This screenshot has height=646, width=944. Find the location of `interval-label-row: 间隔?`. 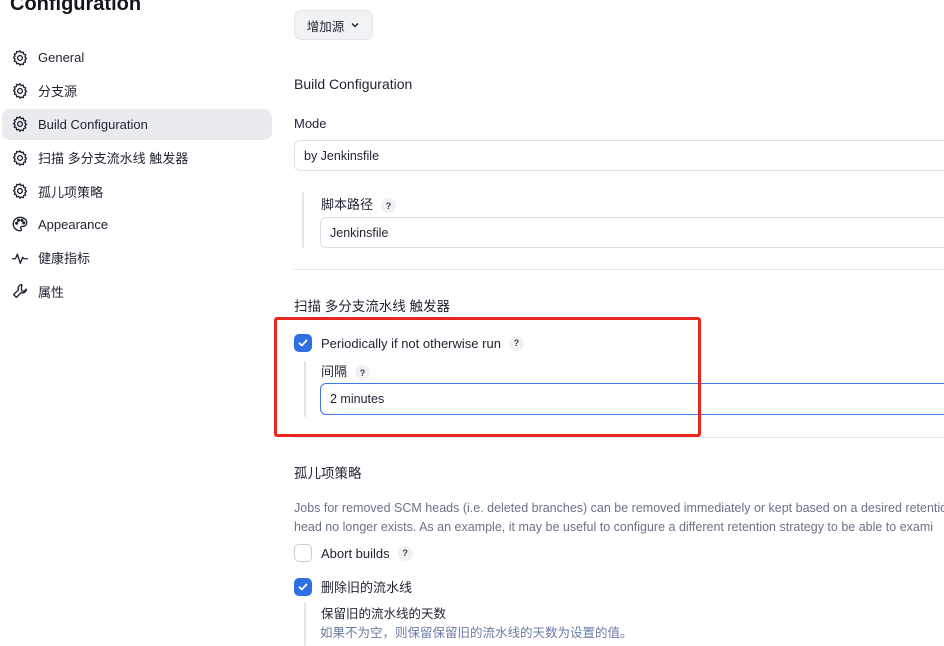

interval-label-row: 间隔? is located at coordinates (346, 371).